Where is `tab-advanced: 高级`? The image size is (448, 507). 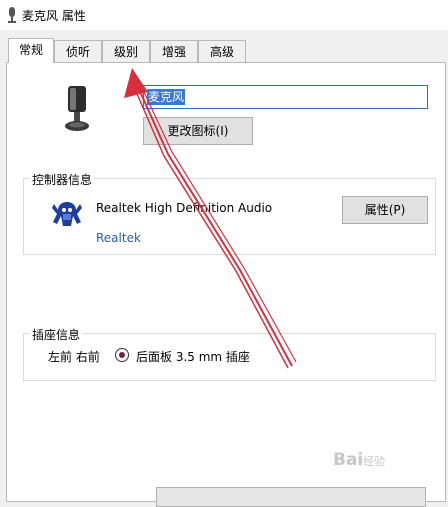 tab-advanced: 高级 is located at coordinates (222, 51).